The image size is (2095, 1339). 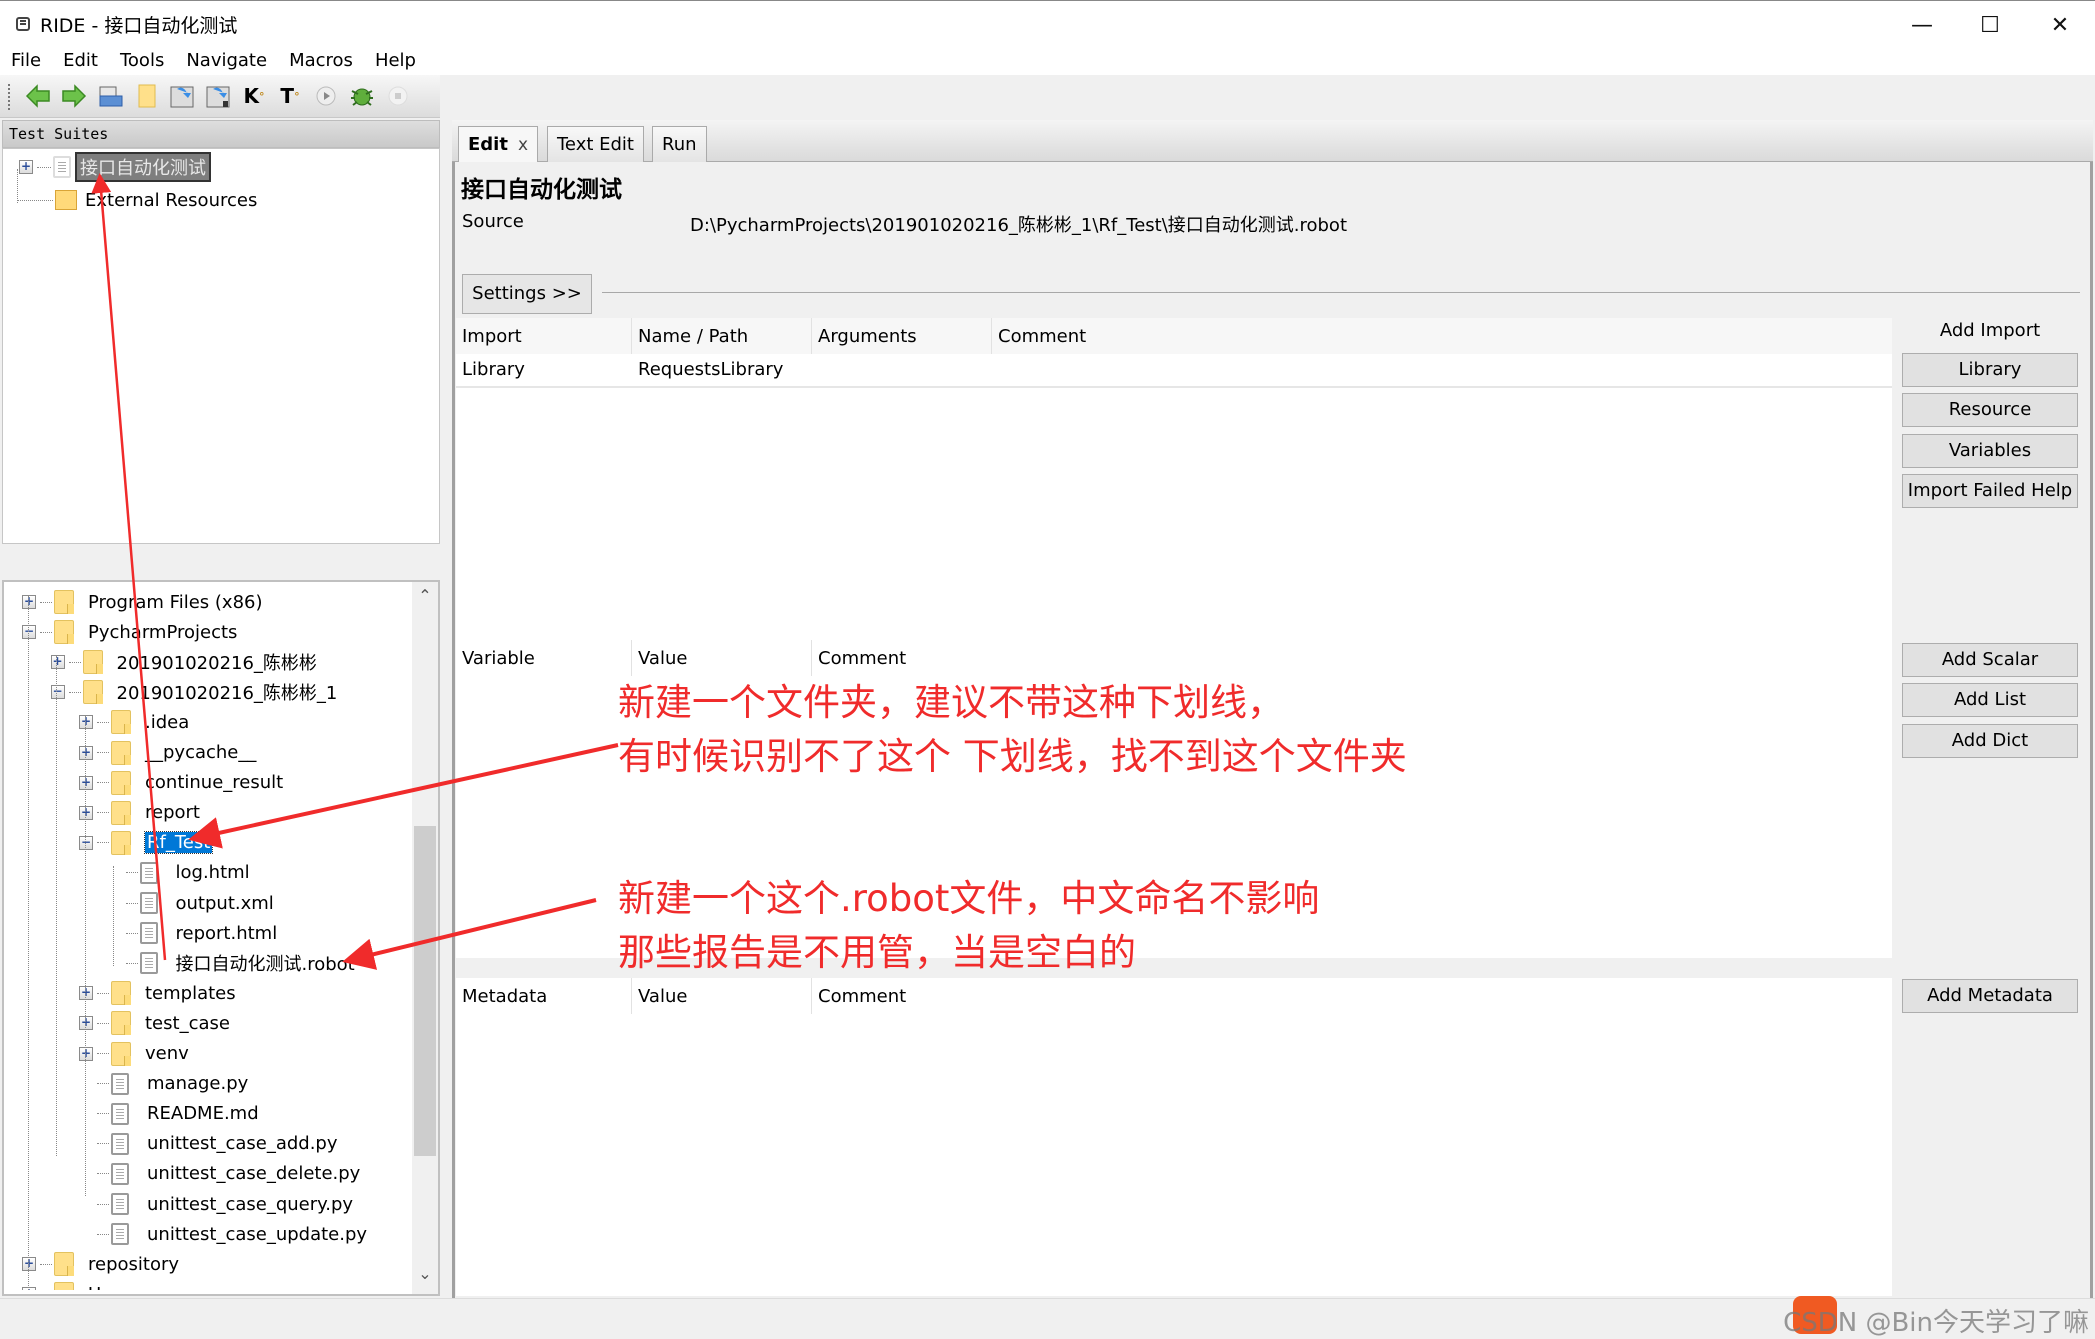 I want to click on debug-icon, so click(x=362, y=96).